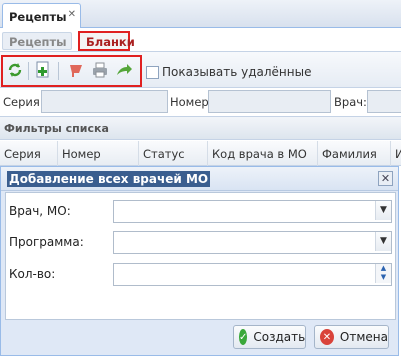  I want to click on refresh-icon, so click(15, 70).